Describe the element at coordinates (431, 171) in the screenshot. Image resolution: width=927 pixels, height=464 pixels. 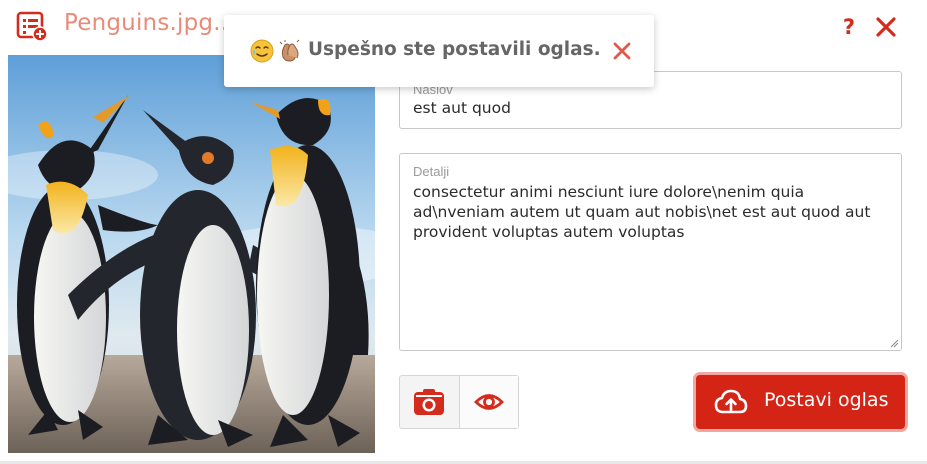
I see `details-field-label: Detalji` at that location.